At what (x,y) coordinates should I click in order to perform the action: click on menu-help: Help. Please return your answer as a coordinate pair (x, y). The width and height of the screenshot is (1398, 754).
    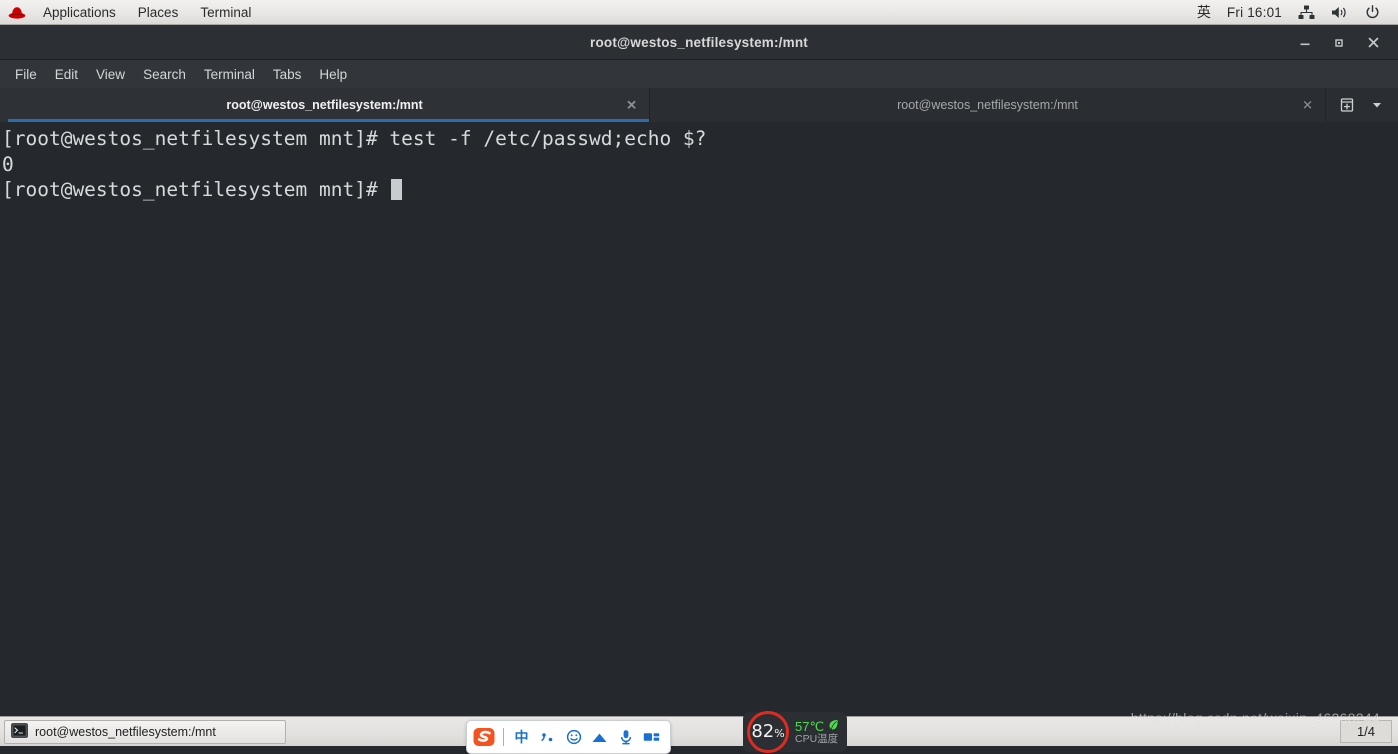
    Looking at the image, I should click on (333, 74).